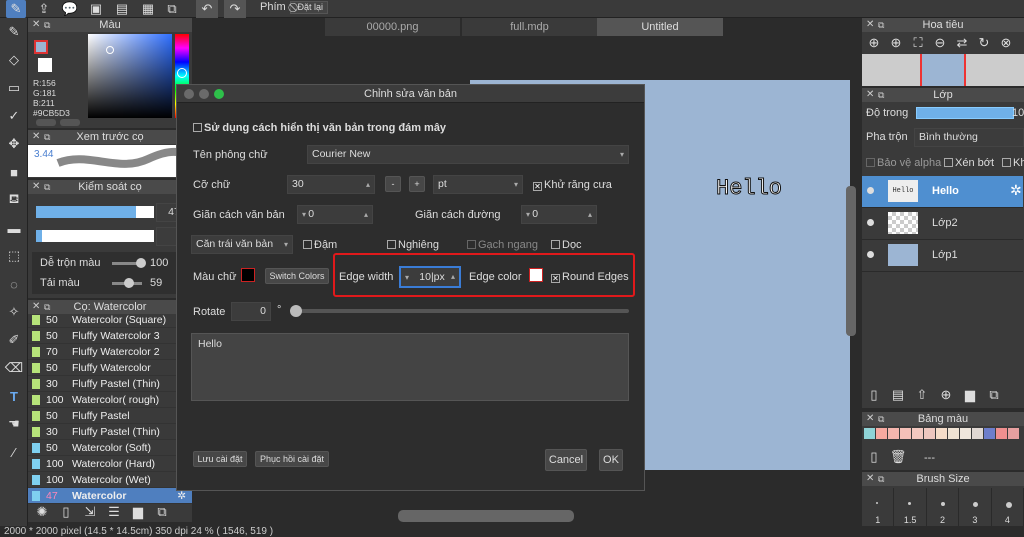 The height and width of the screenshot is (537, 1024). Describe the element at coordinates (46, 122) in the screenshot. I see `add-color-button` at that location.